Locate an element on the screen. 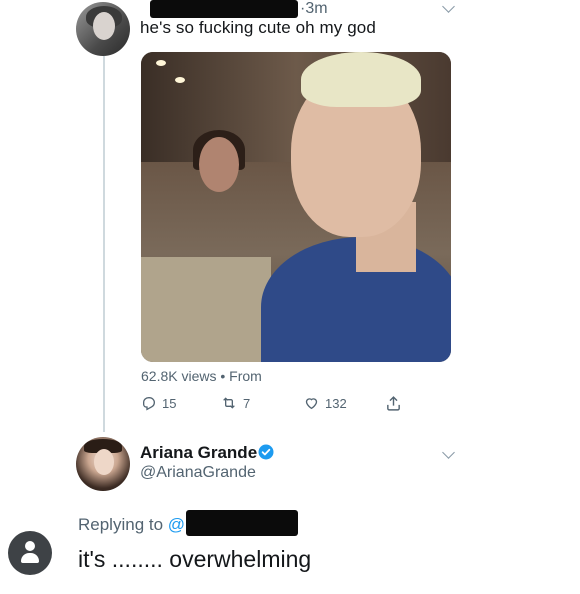 The height and width of the screenshot is (594, 580). reply-author-avatar is located at coordinates (103, 464).